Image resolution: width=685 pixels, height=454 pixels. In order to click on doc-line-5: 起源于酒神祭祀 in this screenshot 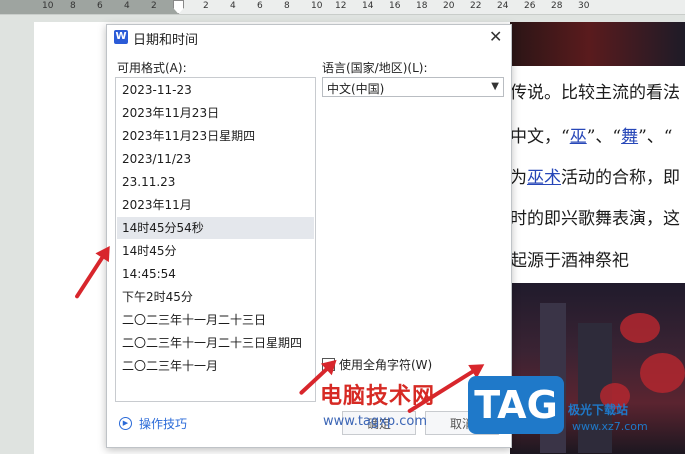, I will do `click(569, 261)`.